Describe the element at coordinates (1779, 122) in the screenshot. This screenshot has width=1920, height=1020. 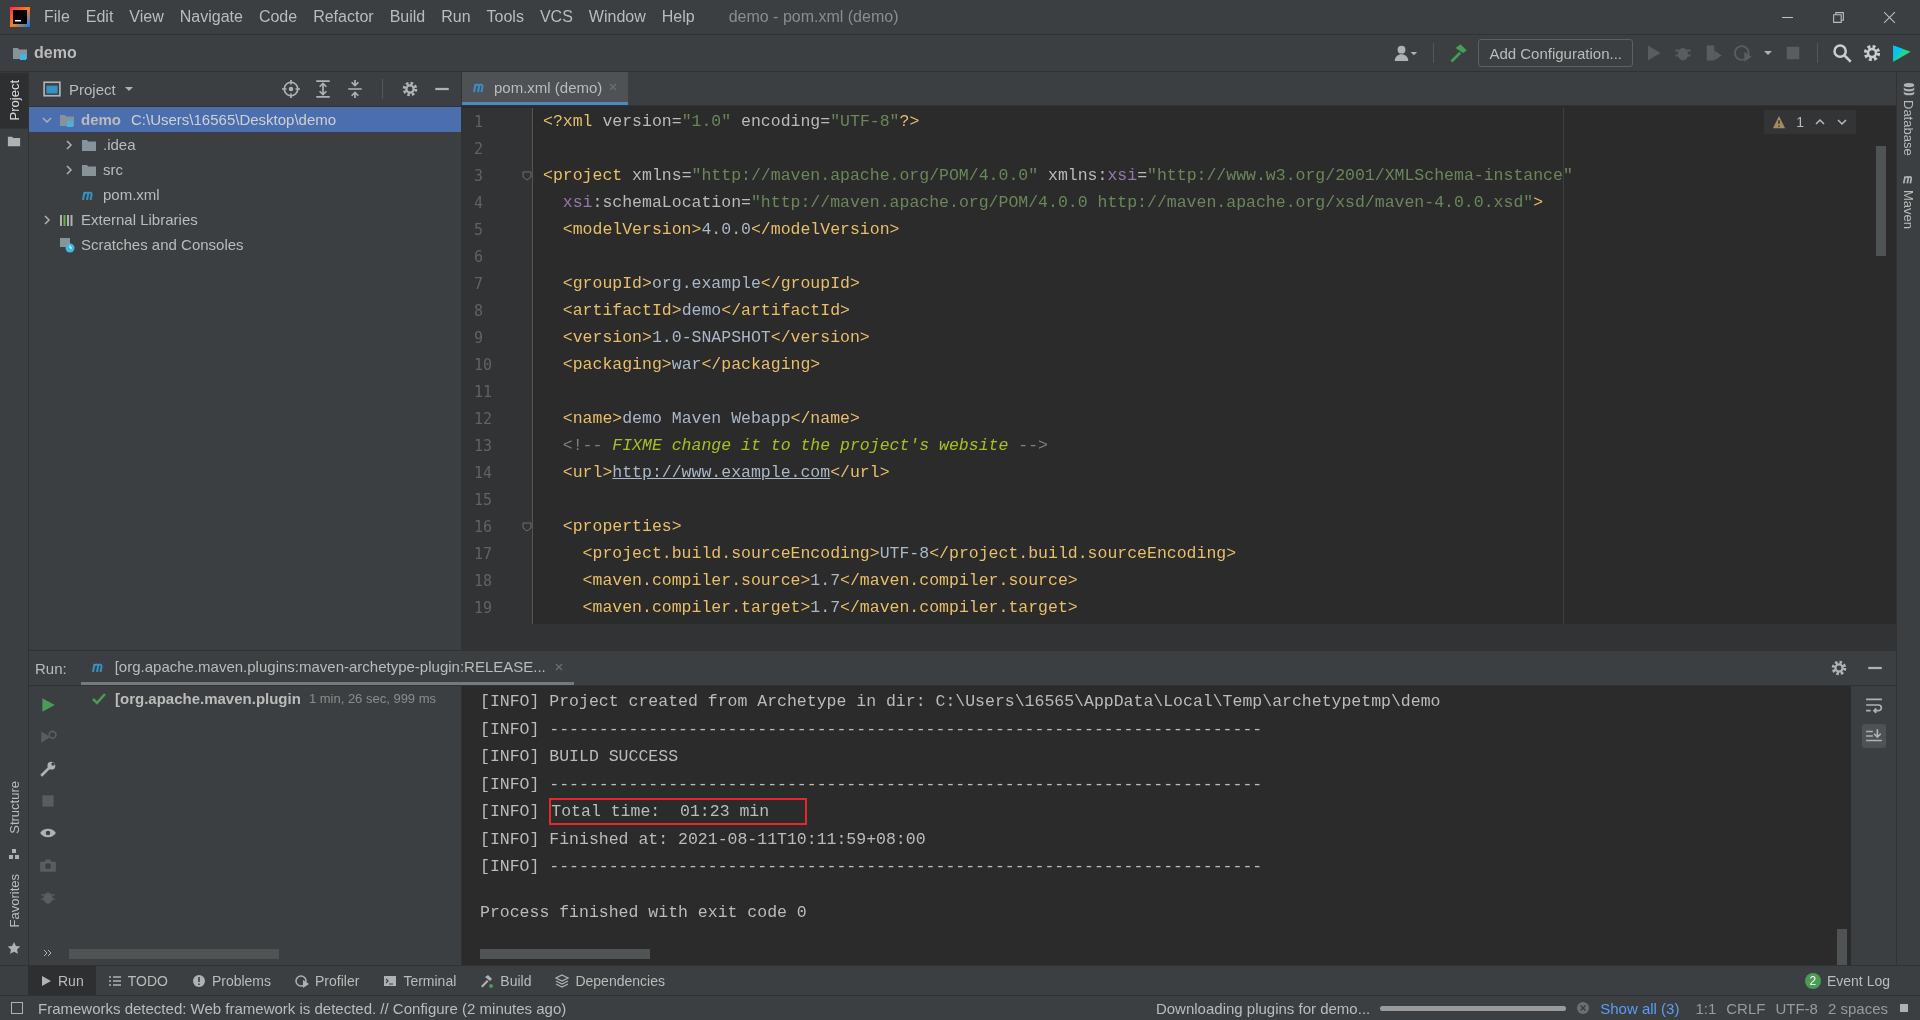
I see `warning-icon` at that location.